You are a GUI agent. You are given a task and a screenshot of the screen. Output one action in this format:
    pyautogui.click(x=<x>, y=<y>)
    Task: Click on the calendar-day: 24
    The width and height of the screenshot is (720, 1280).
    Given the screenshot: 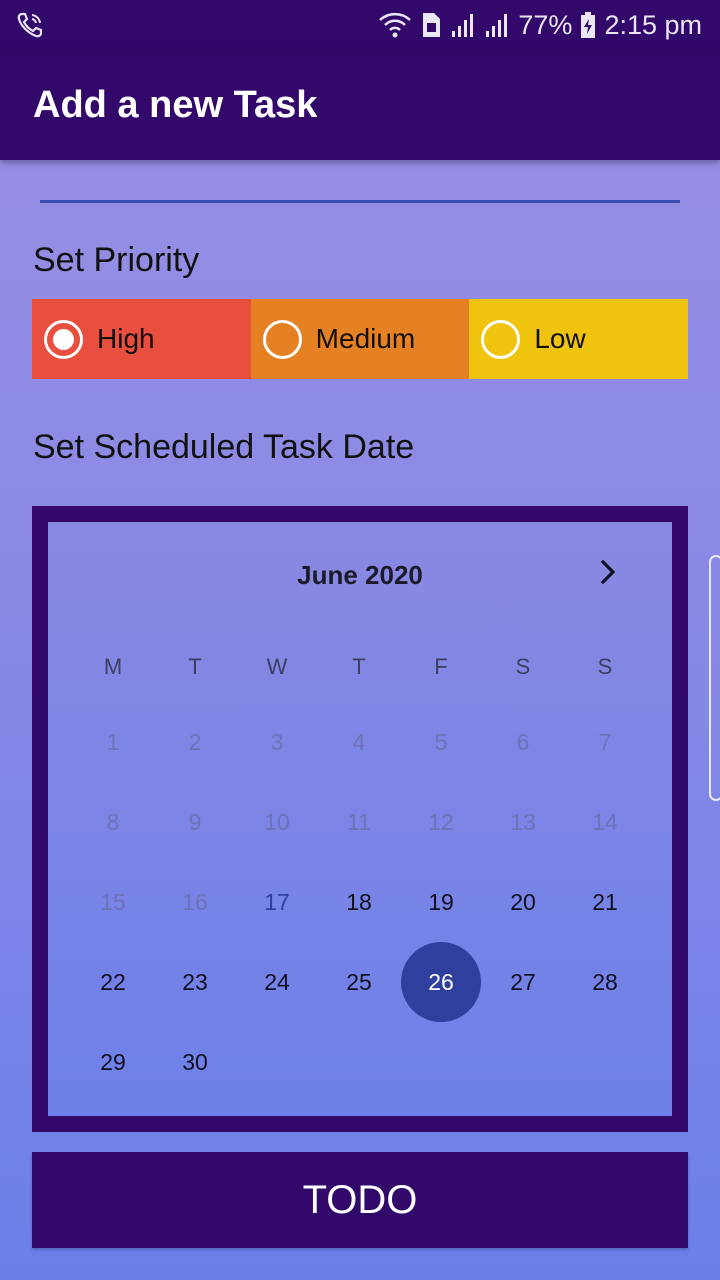 What is the action you would take?
    pyautogui.click(x=277, y=982)
    